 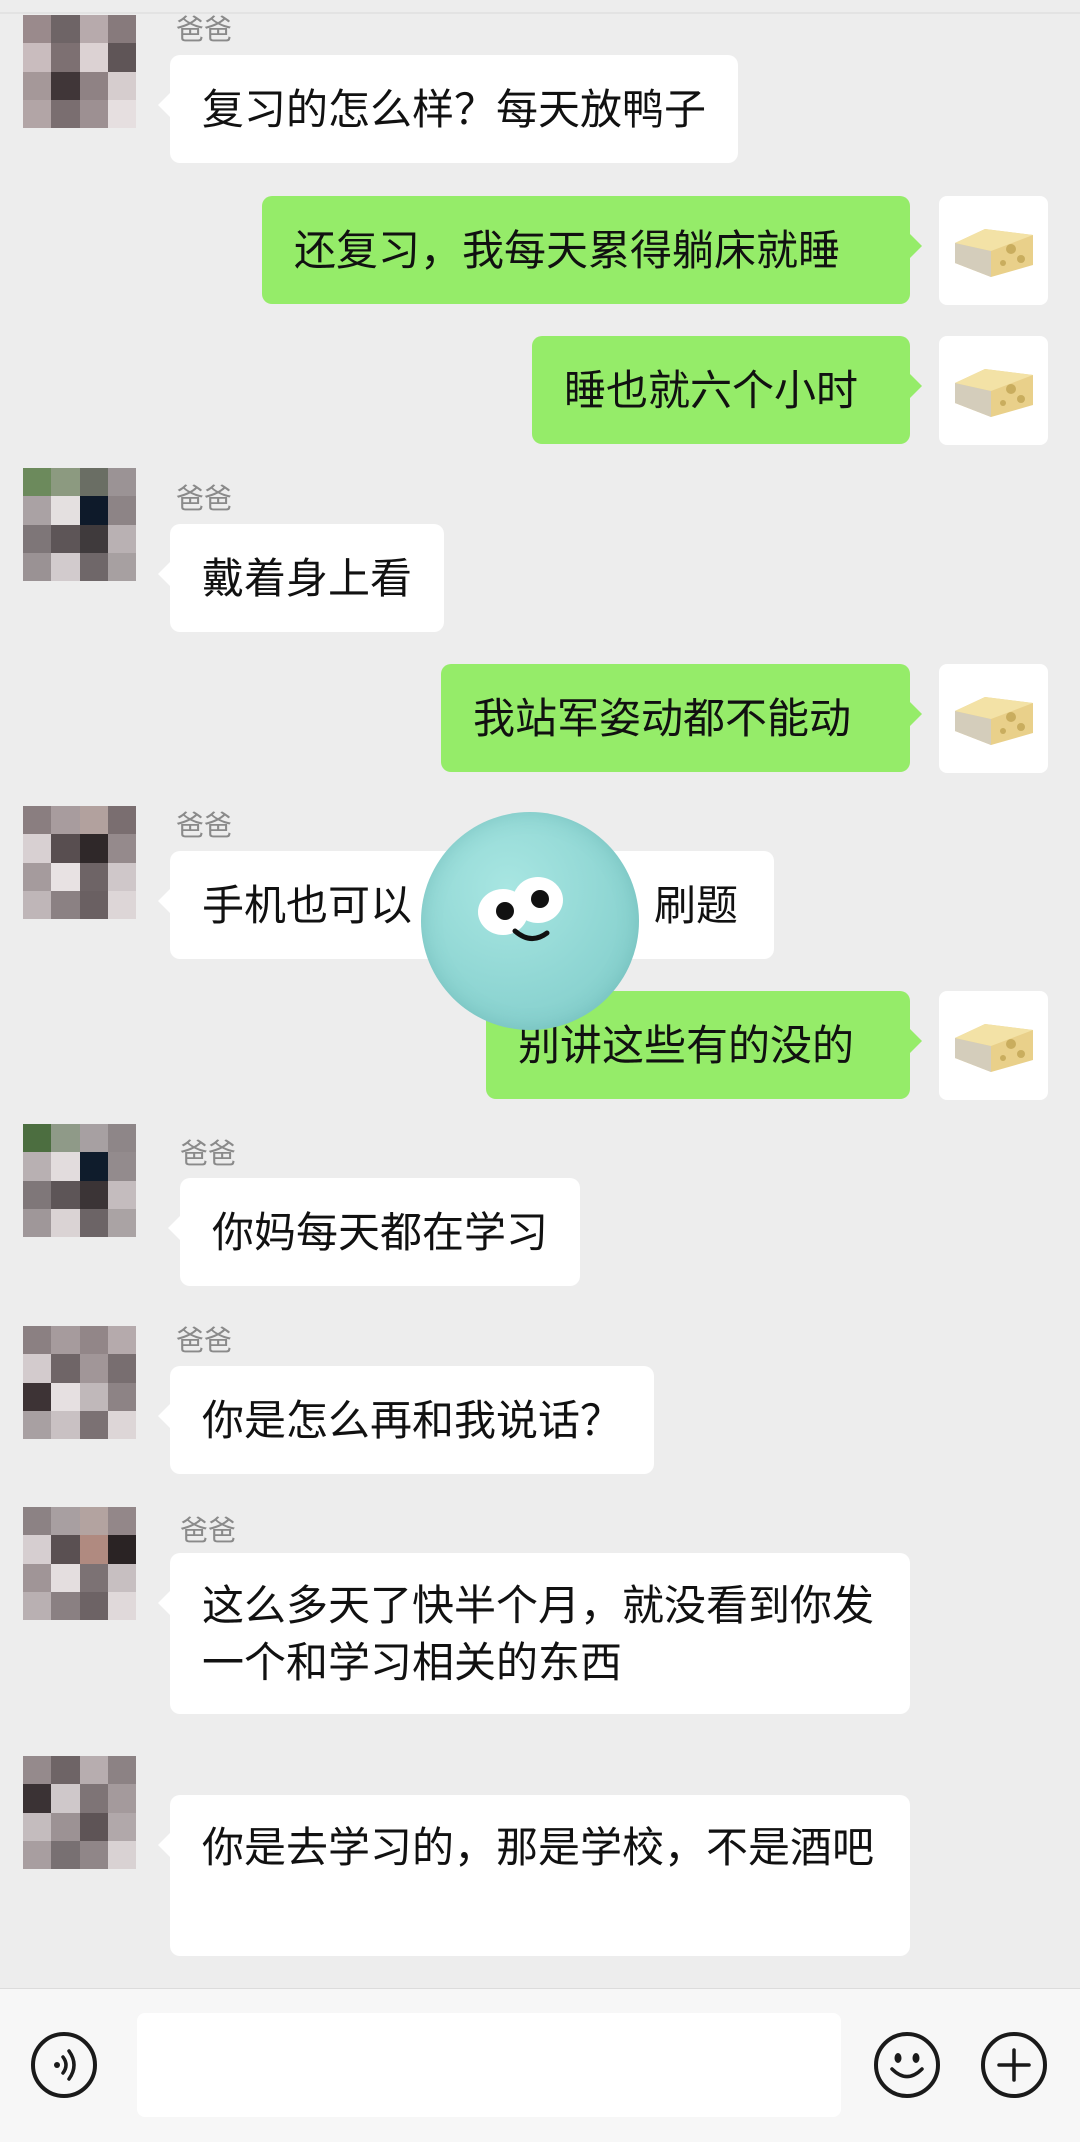 What do you see at coordinates (406, 1420) in the screenshot?
I see `message-bubble: 你是怎么再和我说话？` at bounding box center [406, 1420].